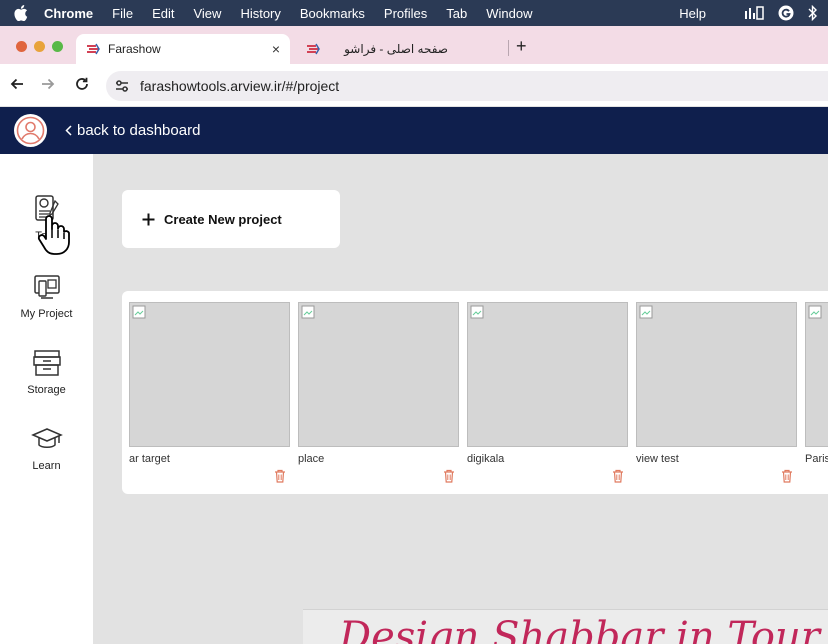  I want to click on minimize-window-button, so click(39, 46).